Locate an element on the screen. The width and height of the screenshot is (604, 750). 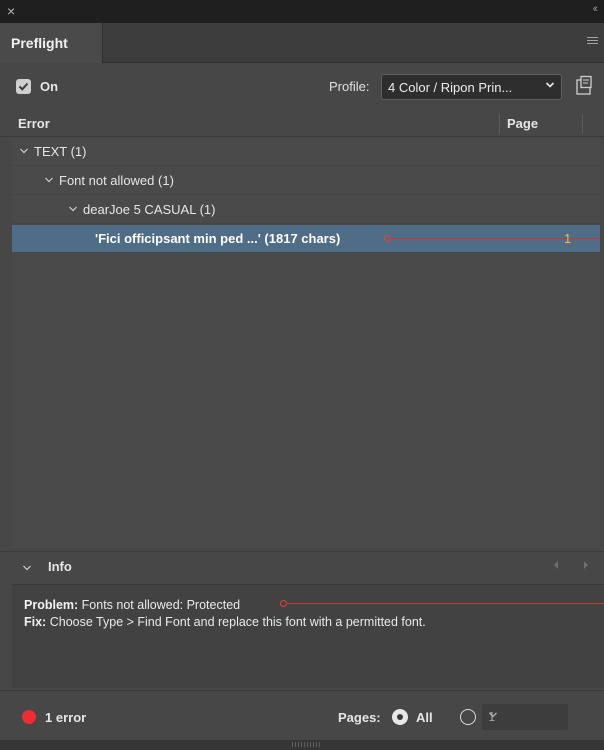
grip-icon is located at coordinates (306, 744).